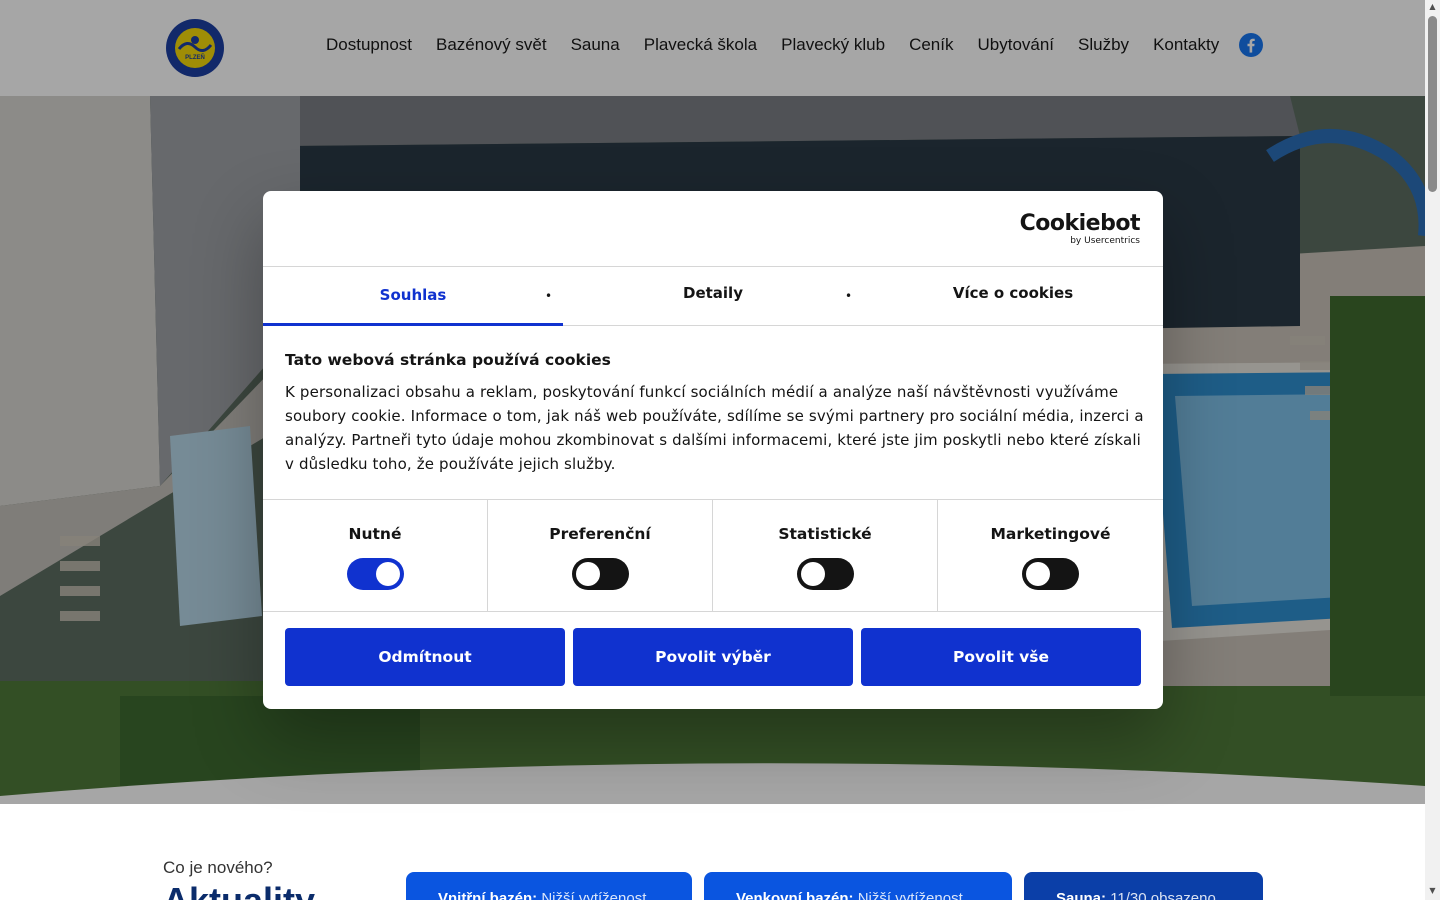 Image resolution: width=1440 pixels, height=900 pixels. Describe the element at coordinates (1432, 450) in the screenshot. I see `page-scrollbar: ▲ ▼` at that location.